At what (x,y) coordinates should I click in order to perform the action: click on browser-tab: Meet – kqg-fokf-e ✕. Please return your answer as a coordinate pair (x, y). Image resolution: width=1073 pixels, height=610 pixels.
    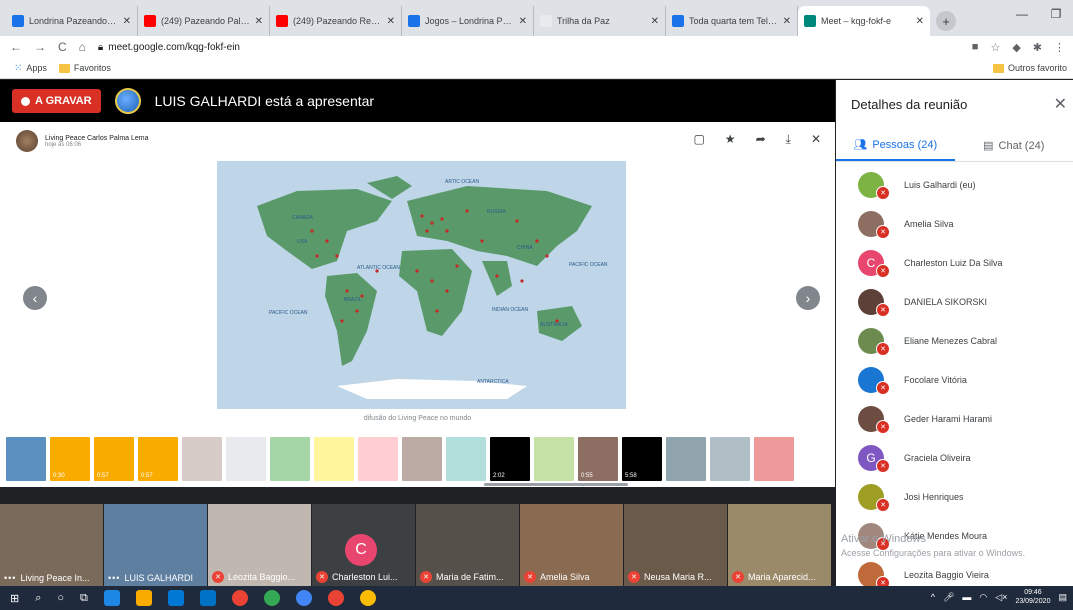
    Looking at the image, I should click on (864, 21).